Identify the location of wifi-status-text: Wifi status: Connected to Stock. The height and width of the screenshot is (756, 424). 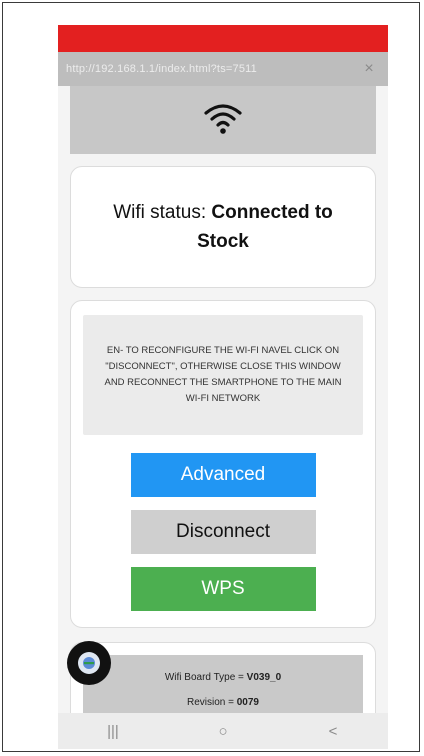
(223, 227).